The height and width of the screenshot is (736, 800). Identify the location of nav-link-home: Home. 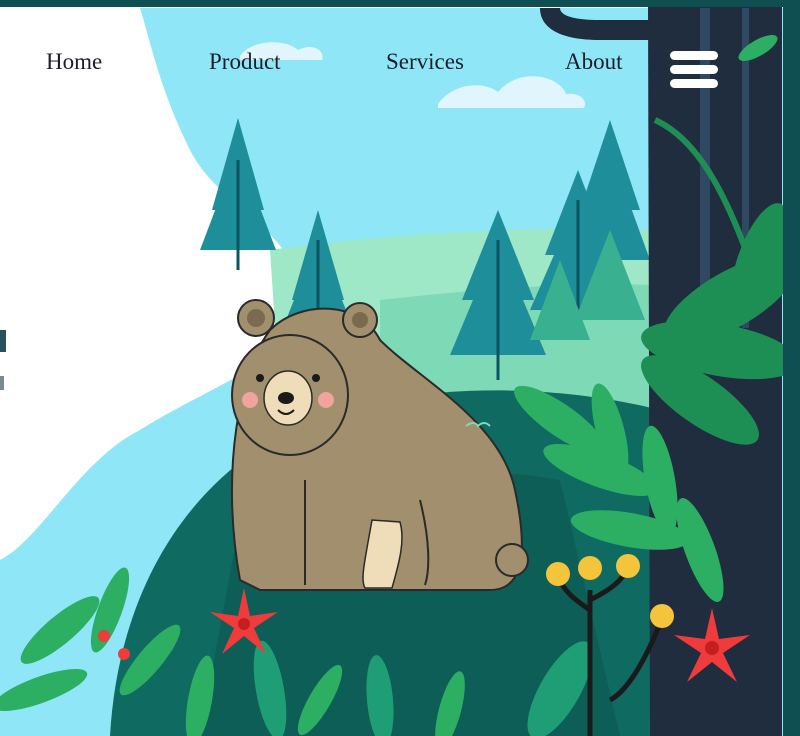
(74, 62).